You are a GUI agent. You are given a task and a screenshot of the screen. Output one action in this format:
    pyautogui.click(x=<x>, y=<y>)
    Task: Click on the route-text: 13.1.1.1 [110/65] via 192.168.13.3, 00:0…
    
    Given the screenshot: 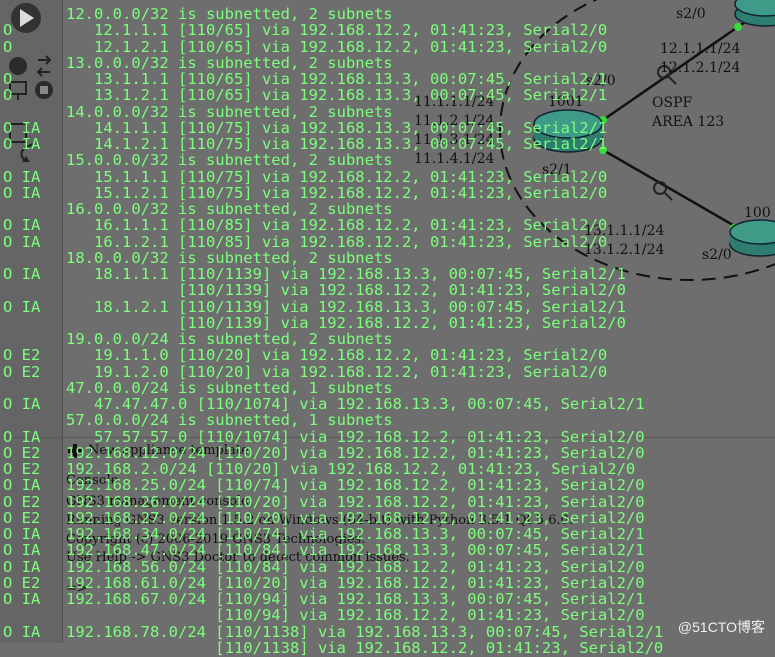 What is the action you would take?
    pyautogui.click(x=337, y=79)
    